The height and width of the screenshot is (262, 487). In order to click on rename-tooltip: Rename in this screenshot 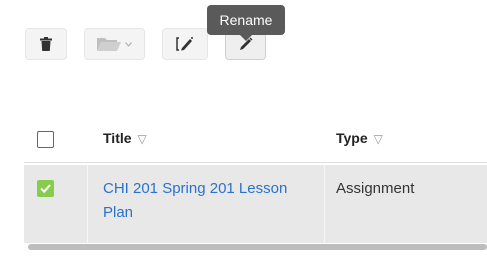, I will do `click(246, 20)`.